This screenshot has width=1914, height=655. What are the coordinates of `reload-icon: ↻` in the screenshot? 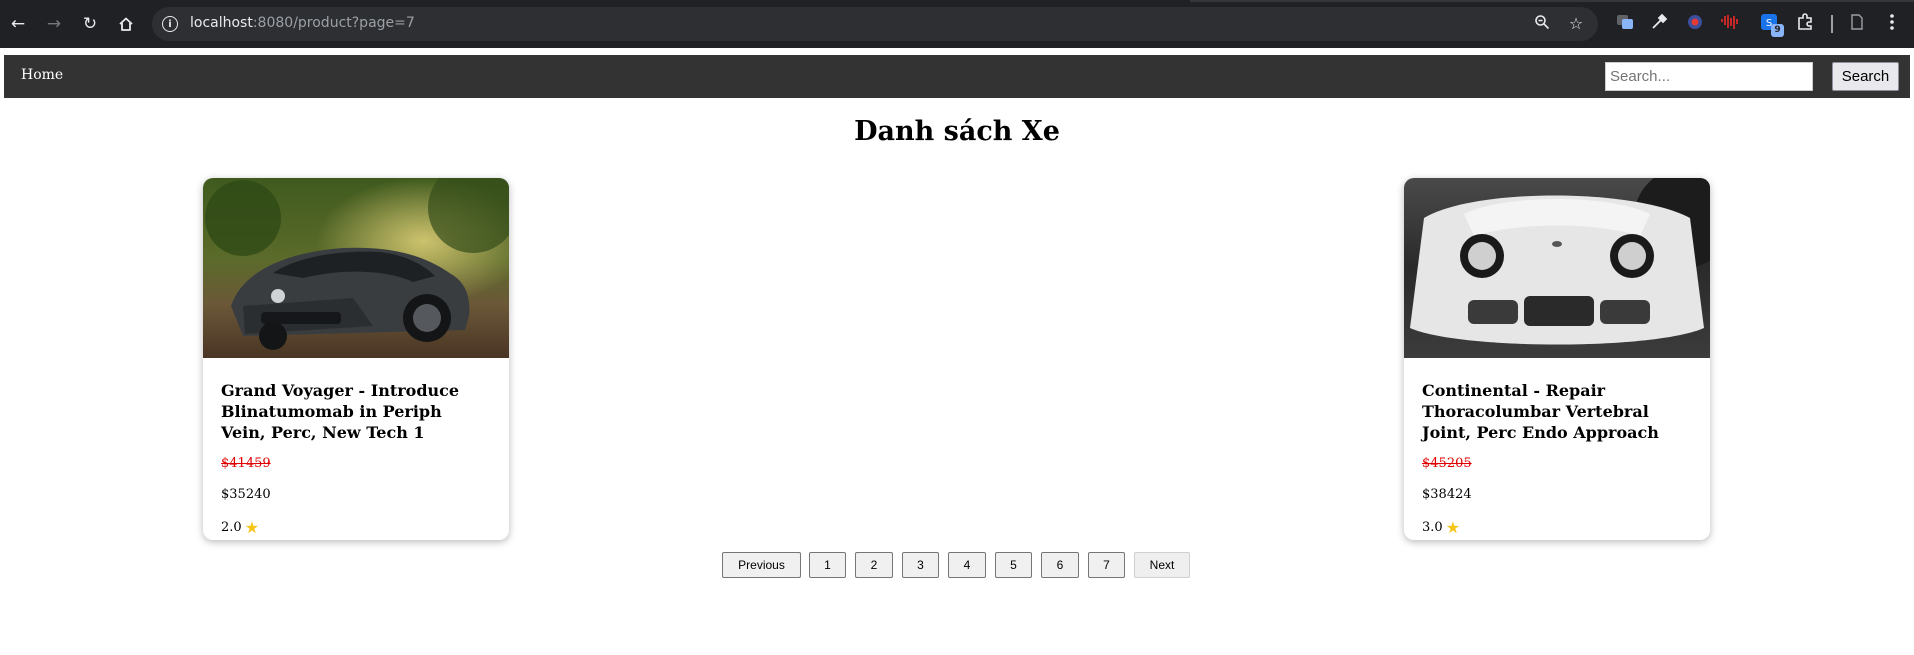 It's located at (90, 24).